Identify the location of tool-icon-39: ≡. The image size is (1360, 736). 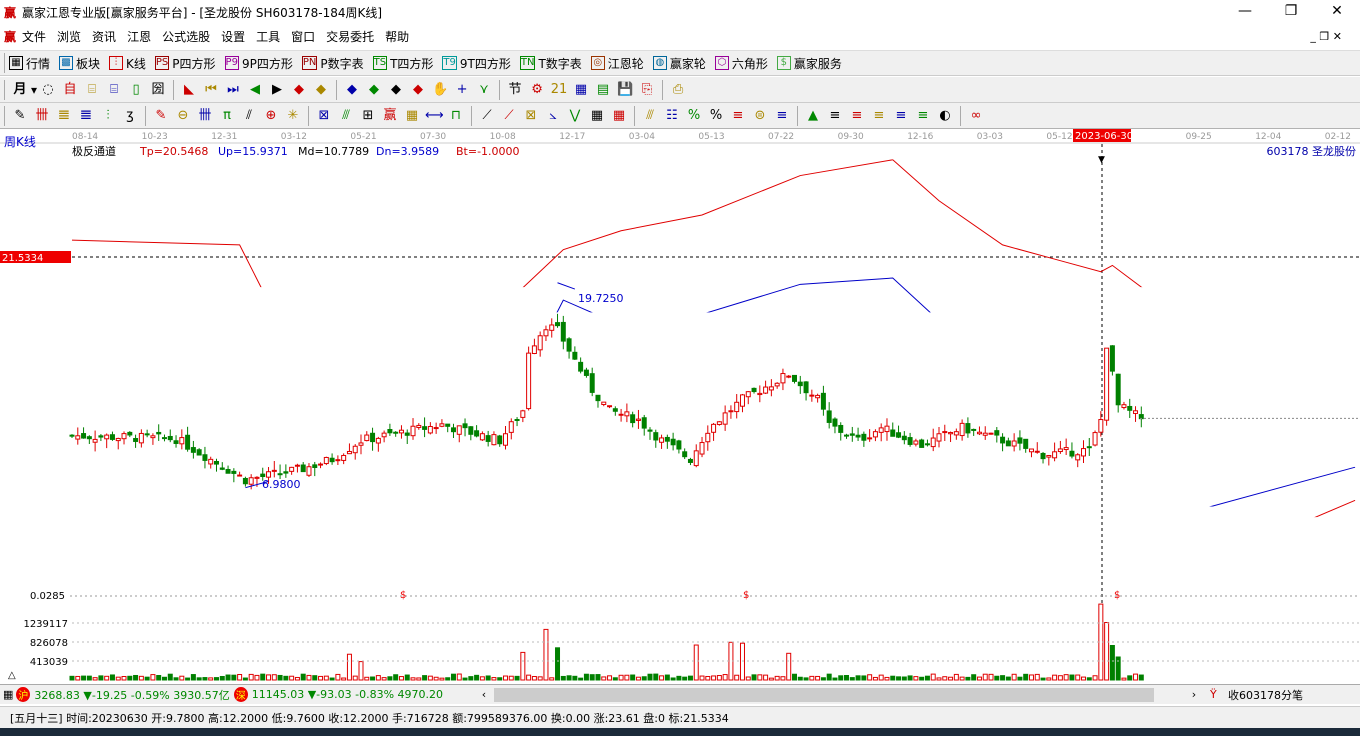
(923, 116).